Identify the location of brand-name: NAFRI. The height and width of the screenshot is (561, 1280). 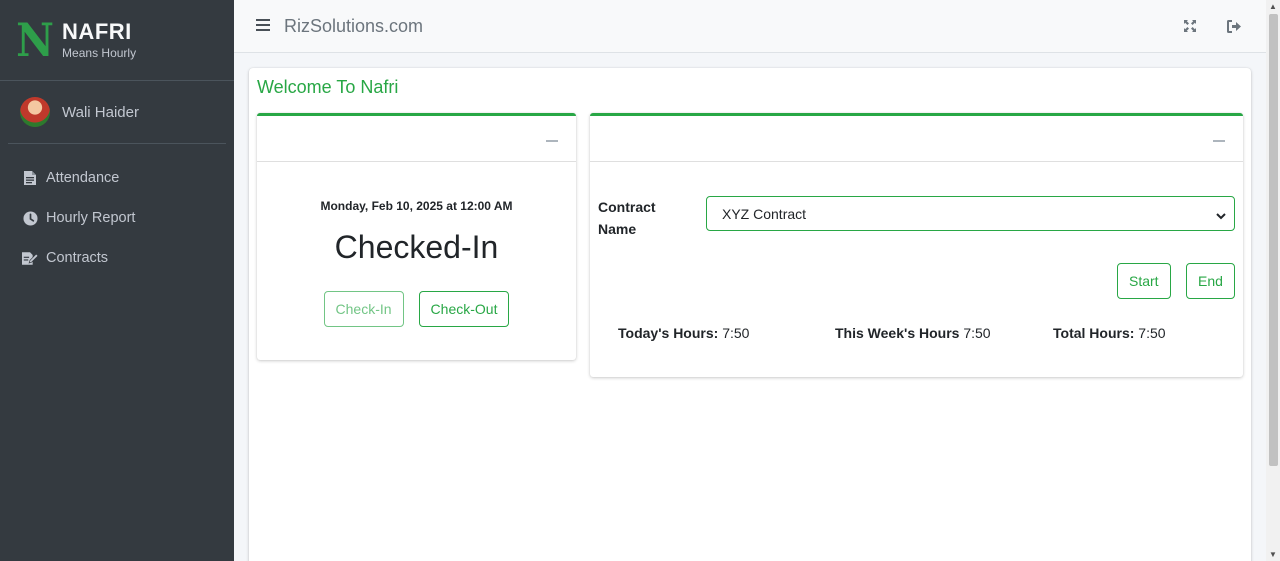
(97, 31).